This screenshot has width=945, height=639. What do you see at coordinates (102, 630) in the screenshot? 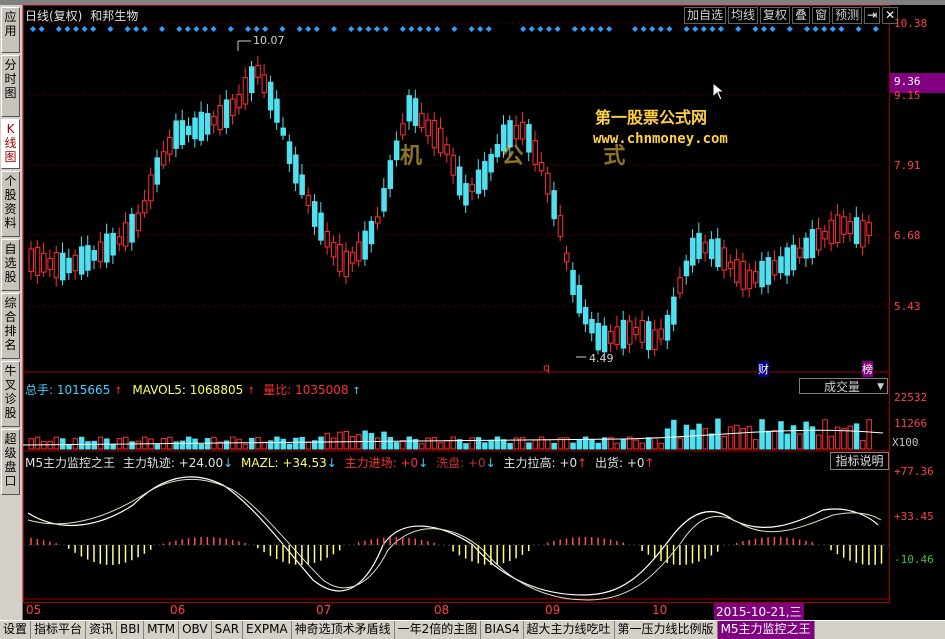
I see `bottom-tab: 资讯` at bounding box center [102, 630].